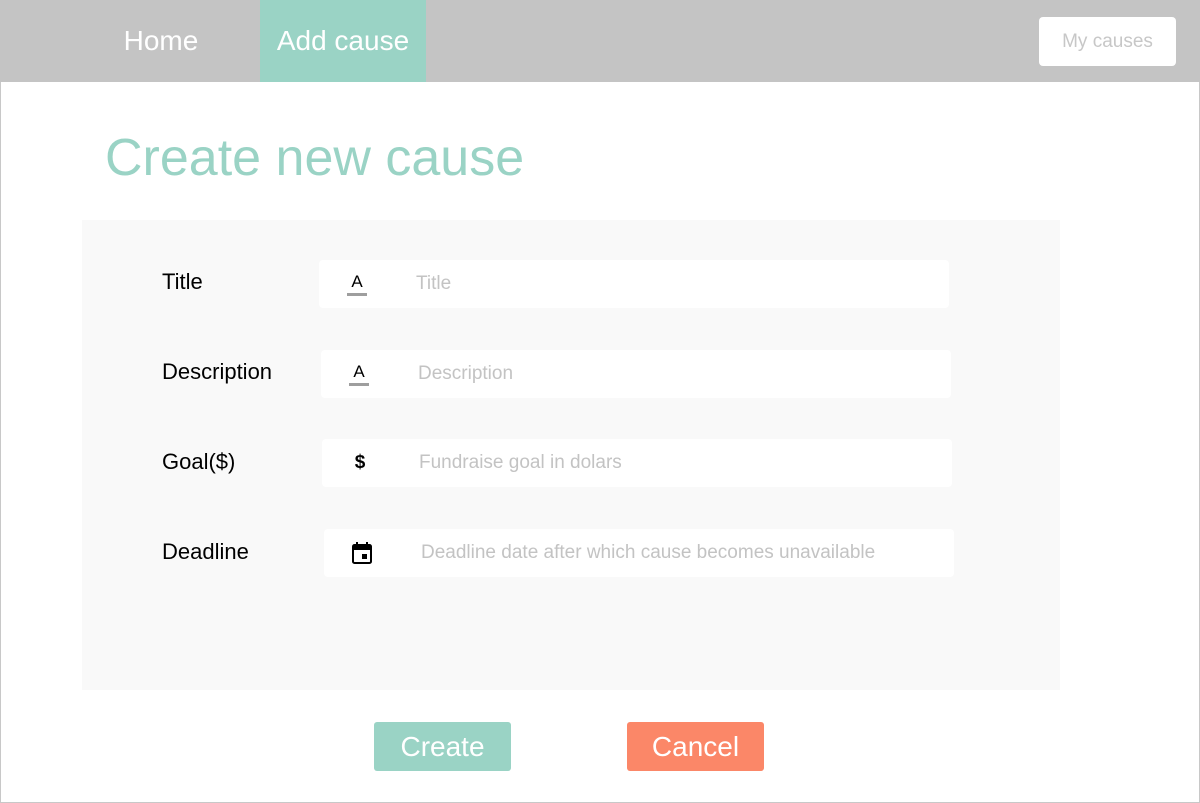 This screenshot has width=1200, height=803. Describe the element at coordinates (199, 461) in the screenshot. I see `goal-label: Goal($)` at that location.